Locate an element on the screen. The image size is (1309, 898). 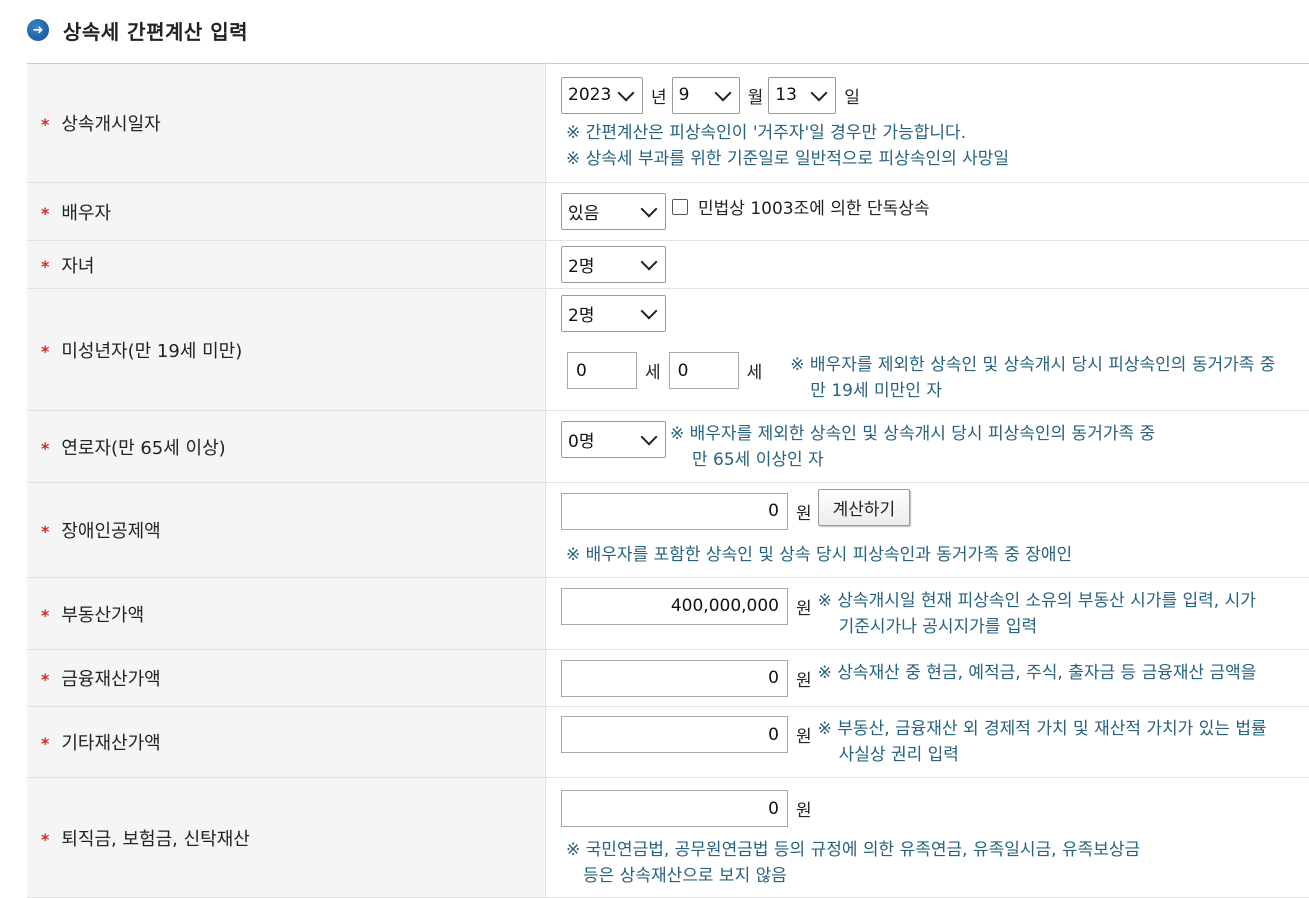
note-minors-2: 만 19세 미만인 자 is located at coordinates (876, 391).